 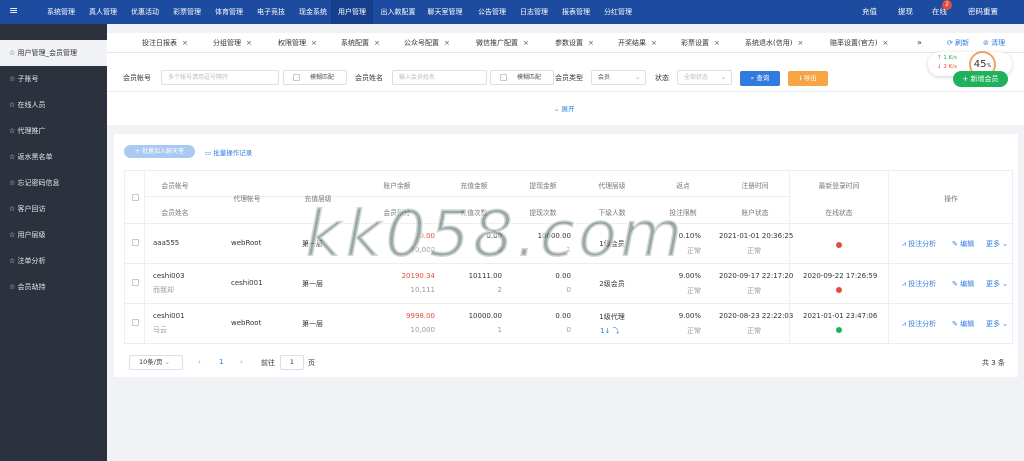 I want to click on nav-announcement: 公告管理, so click(x=492, y=12).